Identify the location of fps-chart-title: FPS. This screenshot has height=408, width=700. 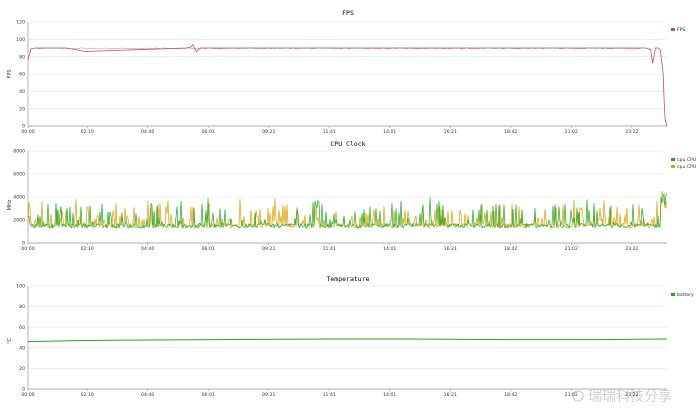
(348, 13).